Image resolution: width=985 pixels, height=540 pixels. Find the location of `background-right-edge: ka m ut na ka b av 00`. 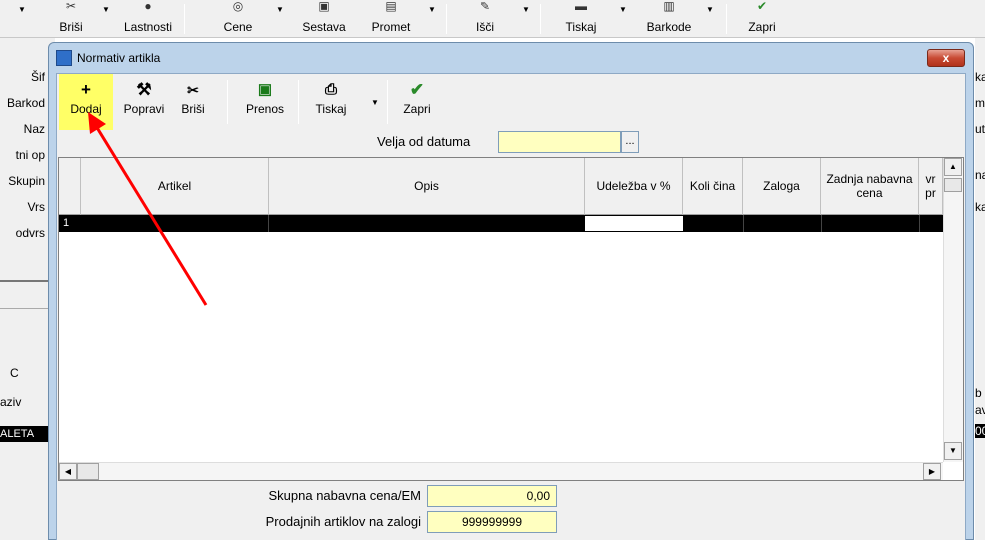

background-right-edge: ka m ut na ka b av 00 is located at coordinates (980, 289).